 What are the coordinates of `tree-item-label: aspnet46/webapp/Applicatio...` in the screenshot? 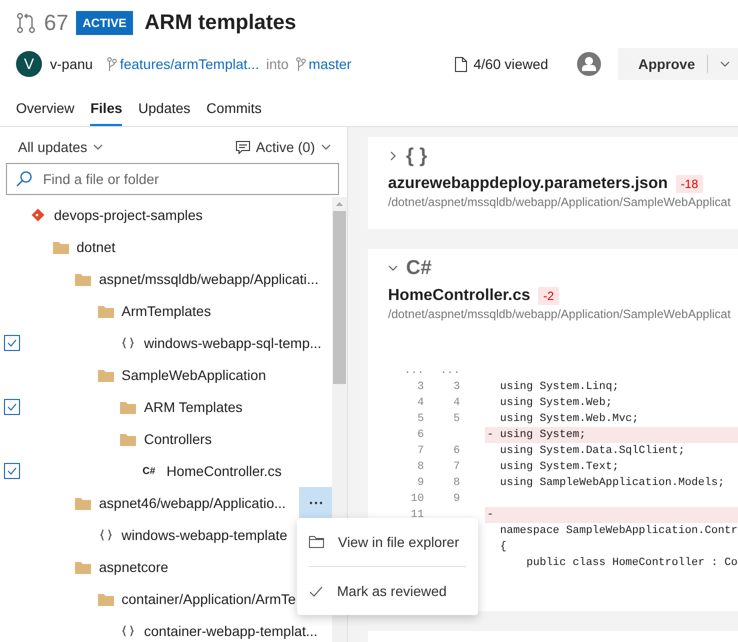 It's located at (192, 503).